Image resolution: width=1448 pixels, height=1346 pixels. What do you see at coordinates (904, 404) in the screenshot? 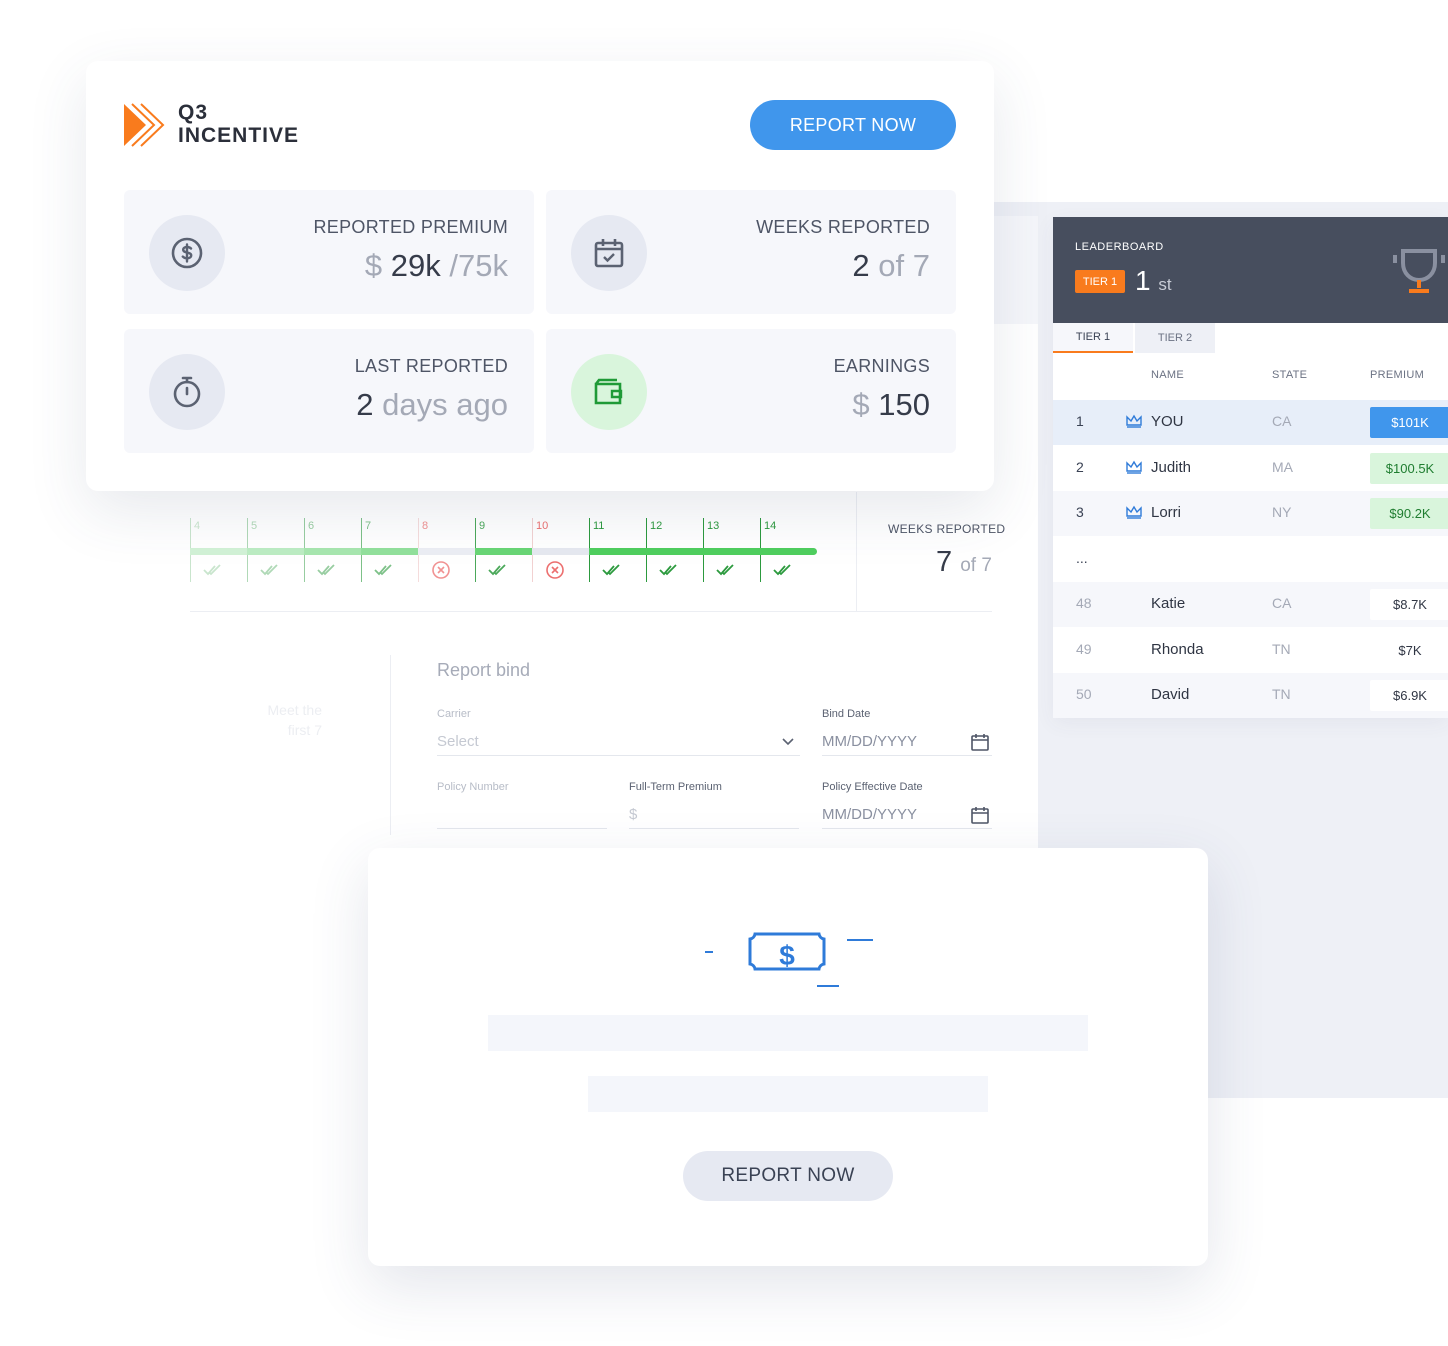
I see `stat-number: 150` at bounding box center [904, 404].